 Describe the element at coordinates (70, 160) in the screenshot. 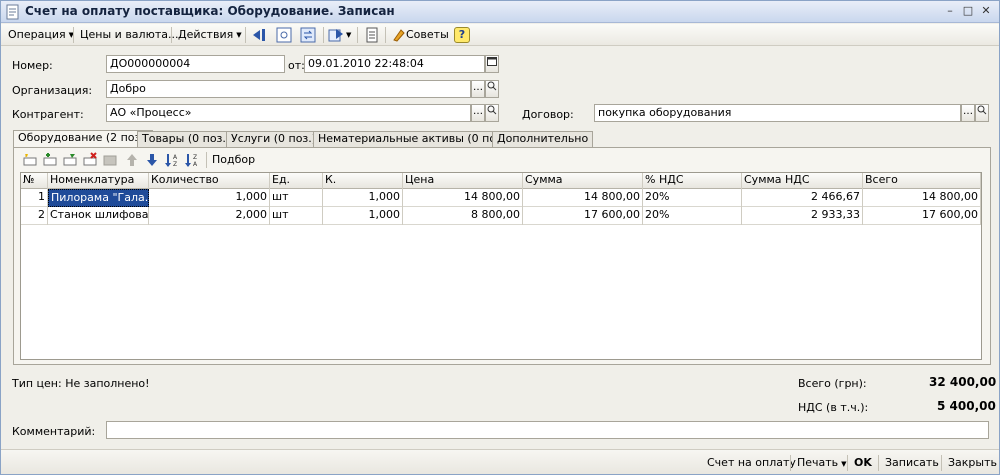

I see `edit-row-icon` at that location.